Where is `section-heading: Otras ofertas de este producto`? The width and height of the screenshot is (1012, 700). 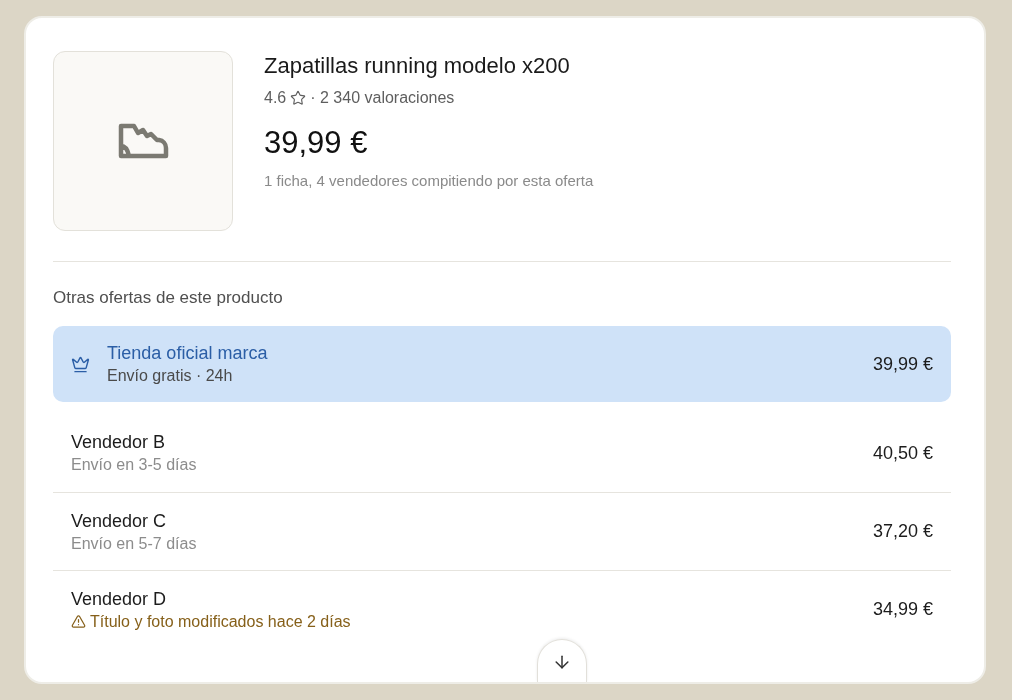 section-heading: Otras ofertas de este producto is located at coordinates (168, 298).